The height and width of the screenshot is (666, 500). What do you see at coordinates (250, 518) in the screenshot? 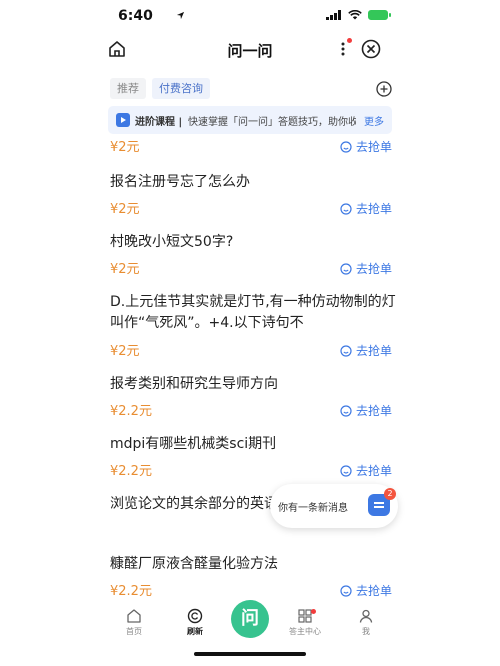
I see `list-item: 浏览论文的其余部分的英语` at bounding box center [250, 518].